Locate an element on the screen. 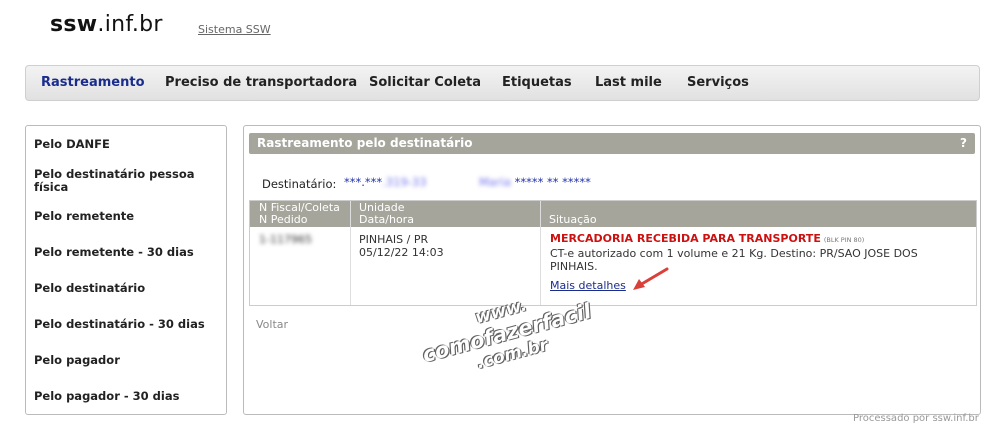 Image resolution: width=1001 pixels, height=445 pixels. sidebar-item-pagador-30: Pelo pagador - 30 dias is located at coordinates (106, 396).